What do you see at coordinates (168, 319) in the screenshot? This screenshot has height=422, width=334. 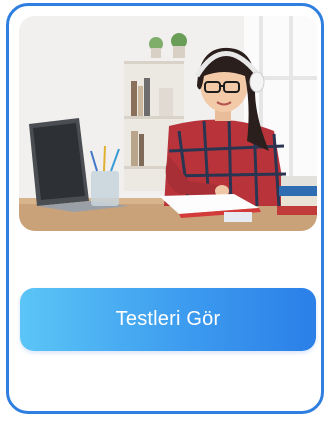 I see `view-tests-button: Testleri Gör` at bounding box center [168, 319].